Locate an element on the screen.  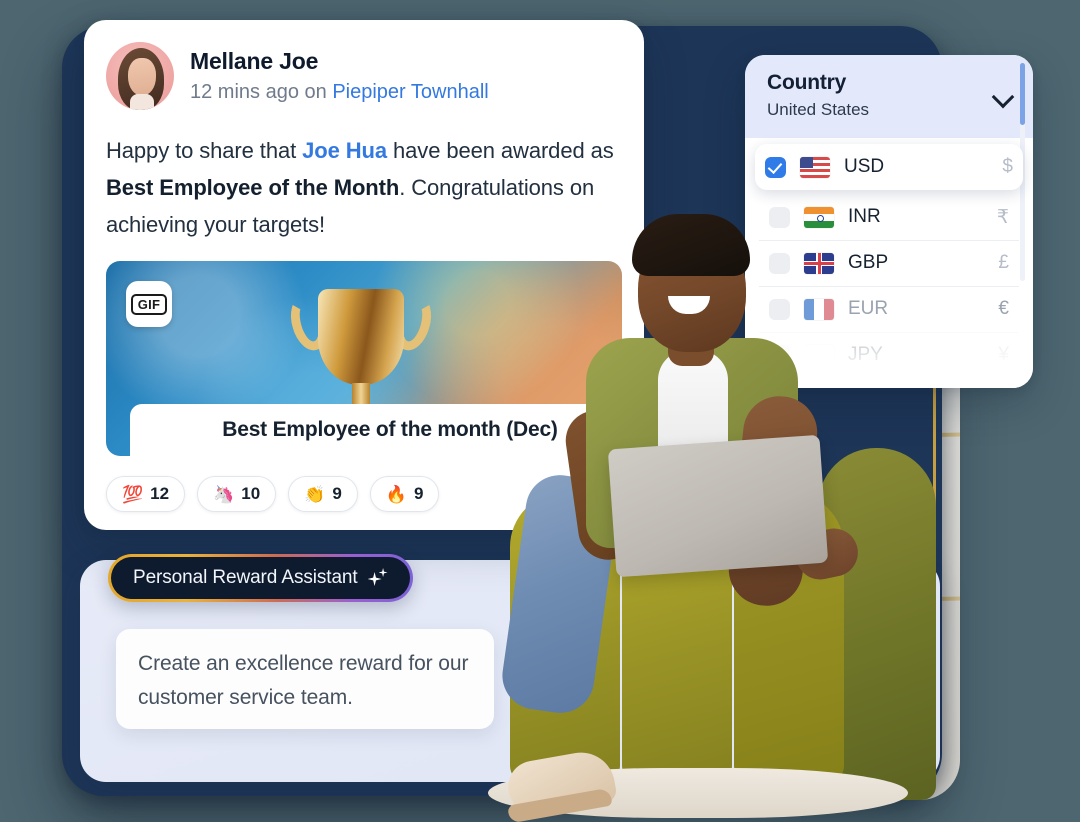
reaction-pill-unicorn: 🦄 10 is located at coordinates (237, 494).